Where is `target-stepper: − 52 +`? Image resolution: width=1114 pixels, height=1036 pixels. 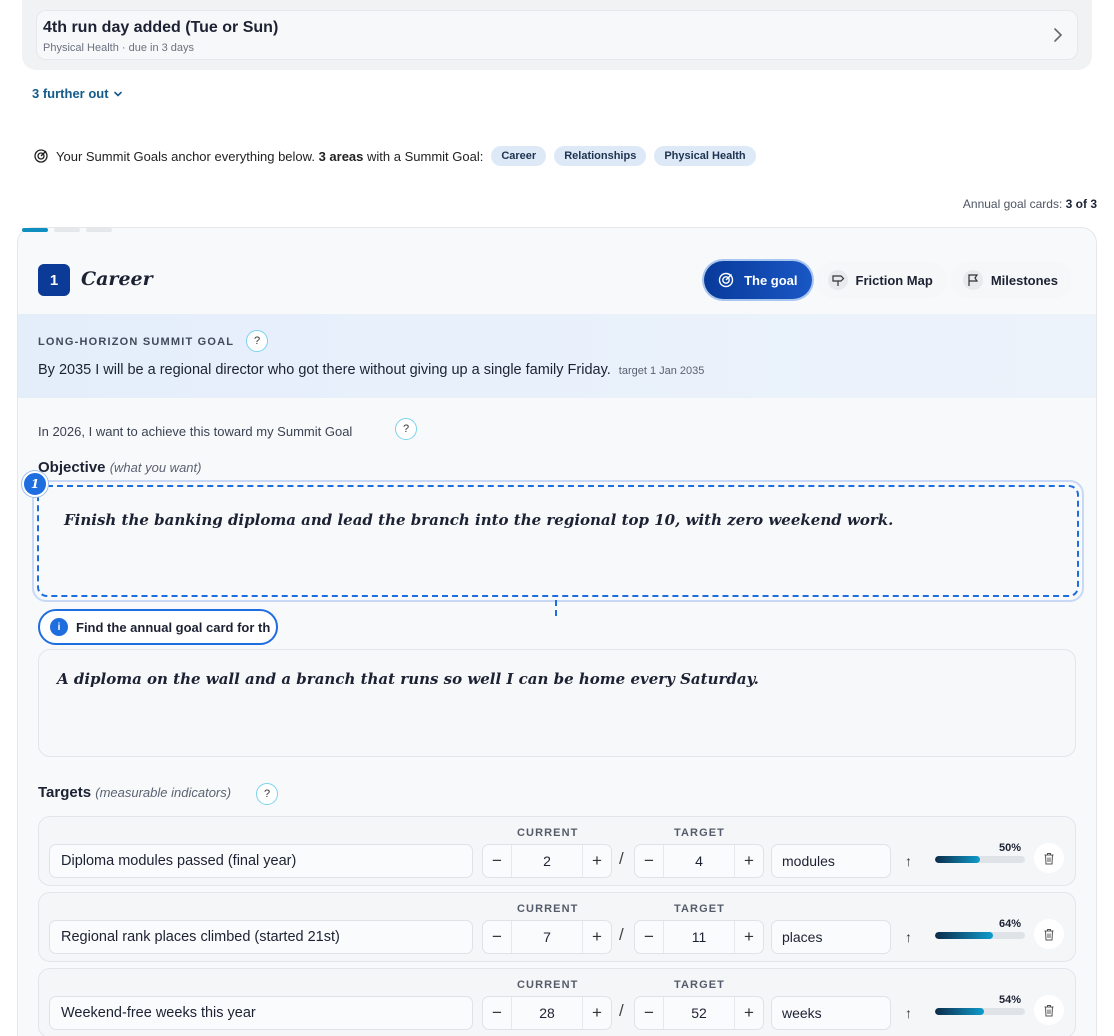
target-stepper: − 52 + is located at coordinates (699, 1013).